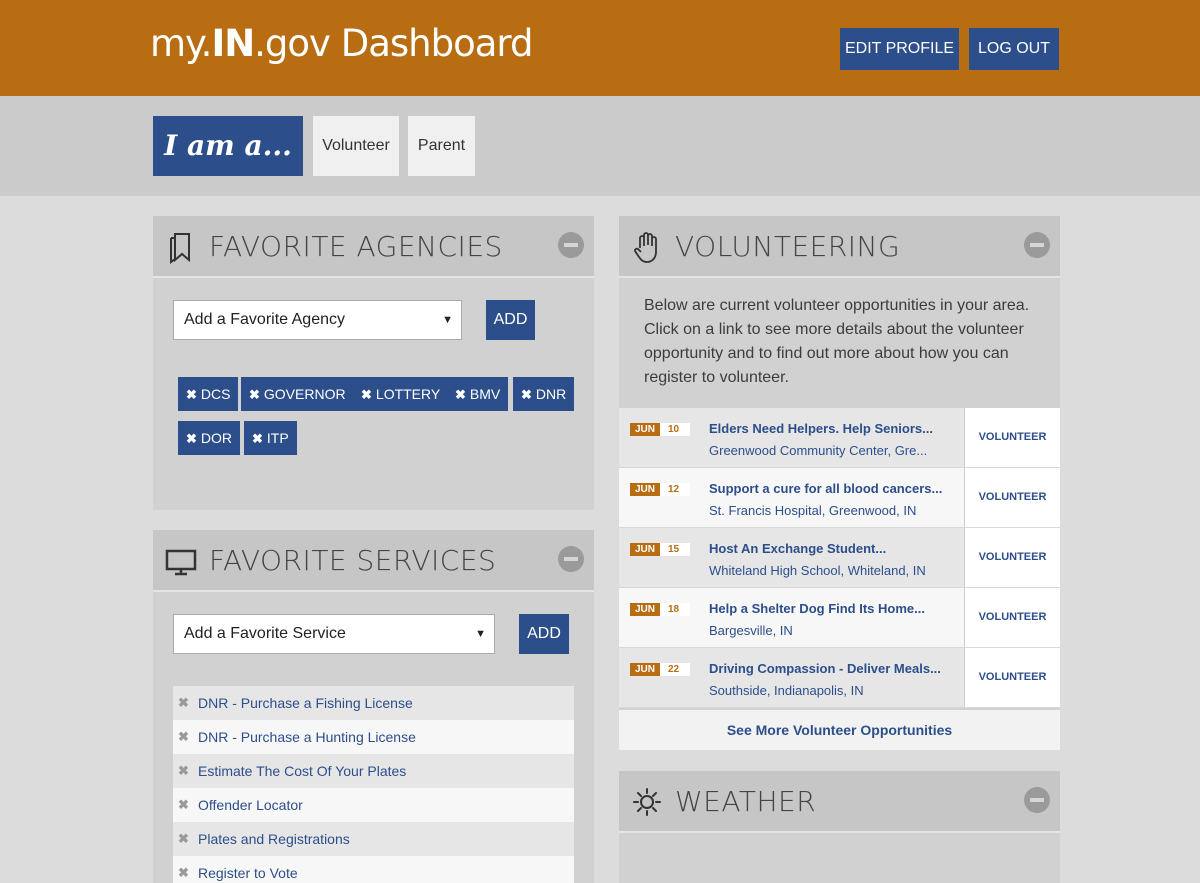 This screenshot has height=883, width=1200. What do you see at coordinates (270, 438) in the screenshot?
I see `agency-tag: ✖ ITP` at bounding box center [270, 438].